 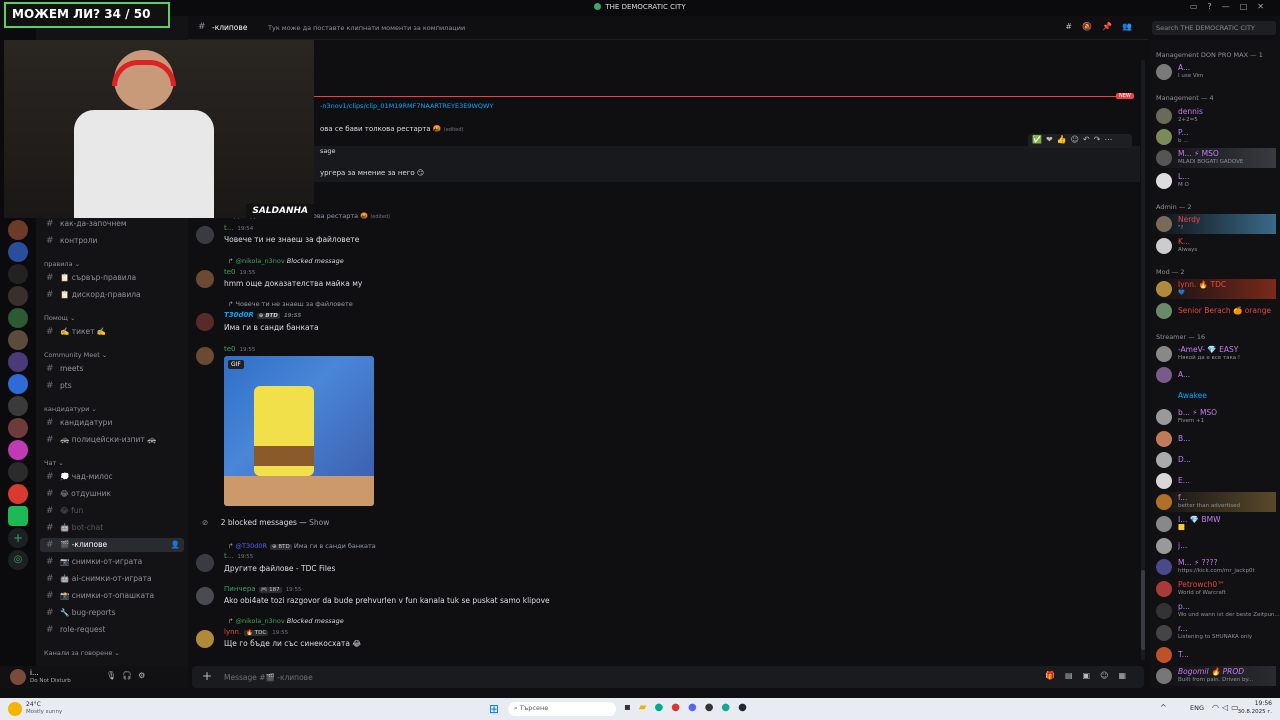 What do you see at coordinates (130, 675) in the screenshot?
I see `headphones-icon: 🎧` at bounding box center [130, 675].